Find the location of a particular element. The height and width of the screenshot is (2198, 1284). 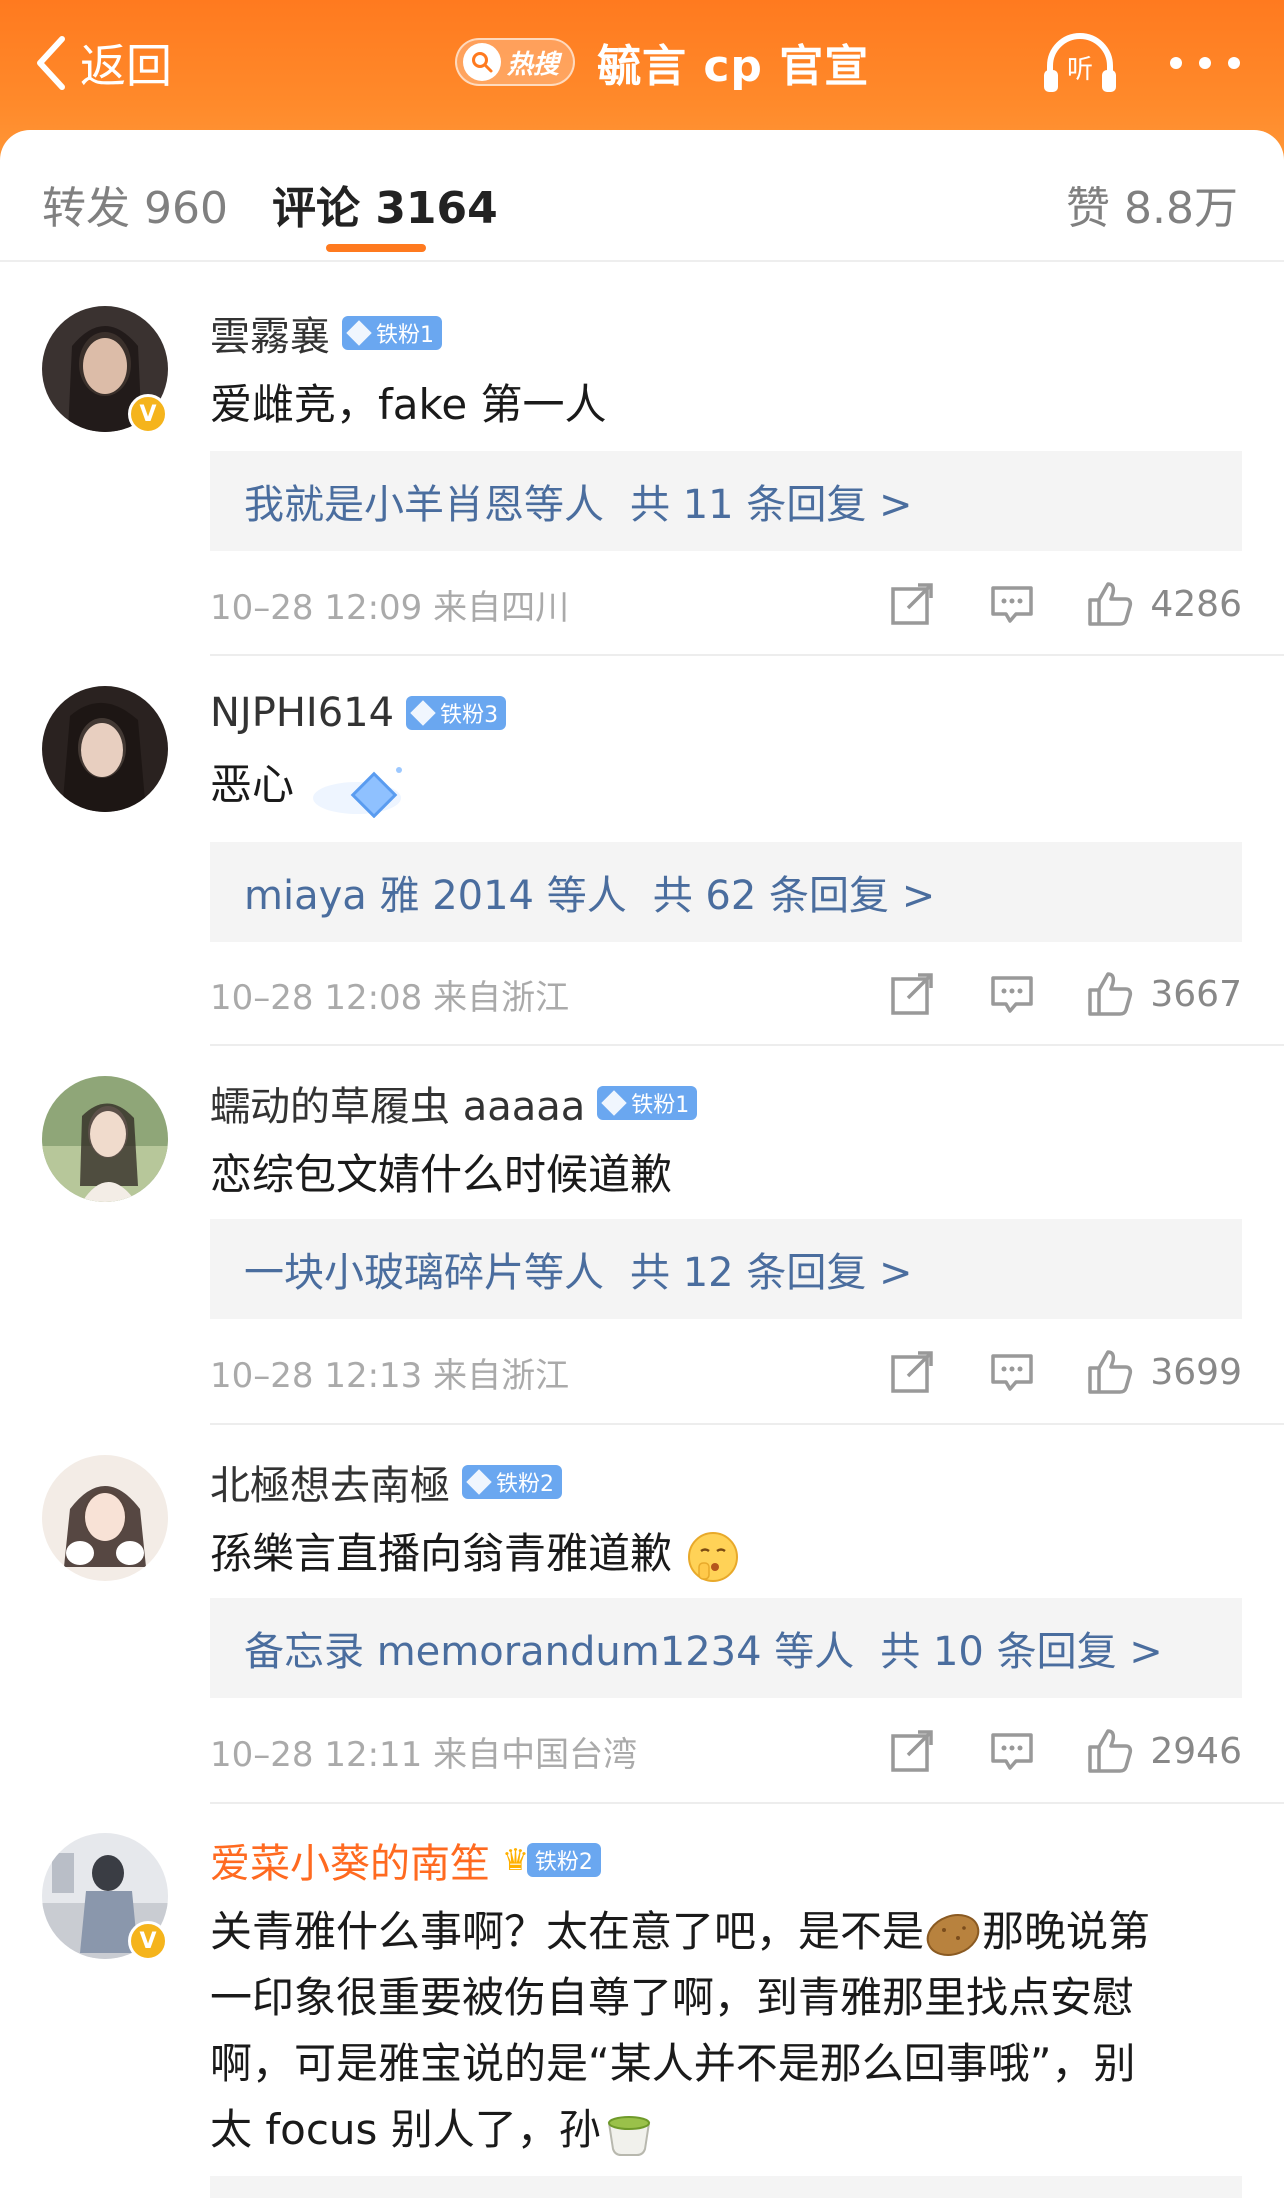

comment-meta: 10–28 12:11 来自中国台湾 2946 is located at coordinates (726, 1751).